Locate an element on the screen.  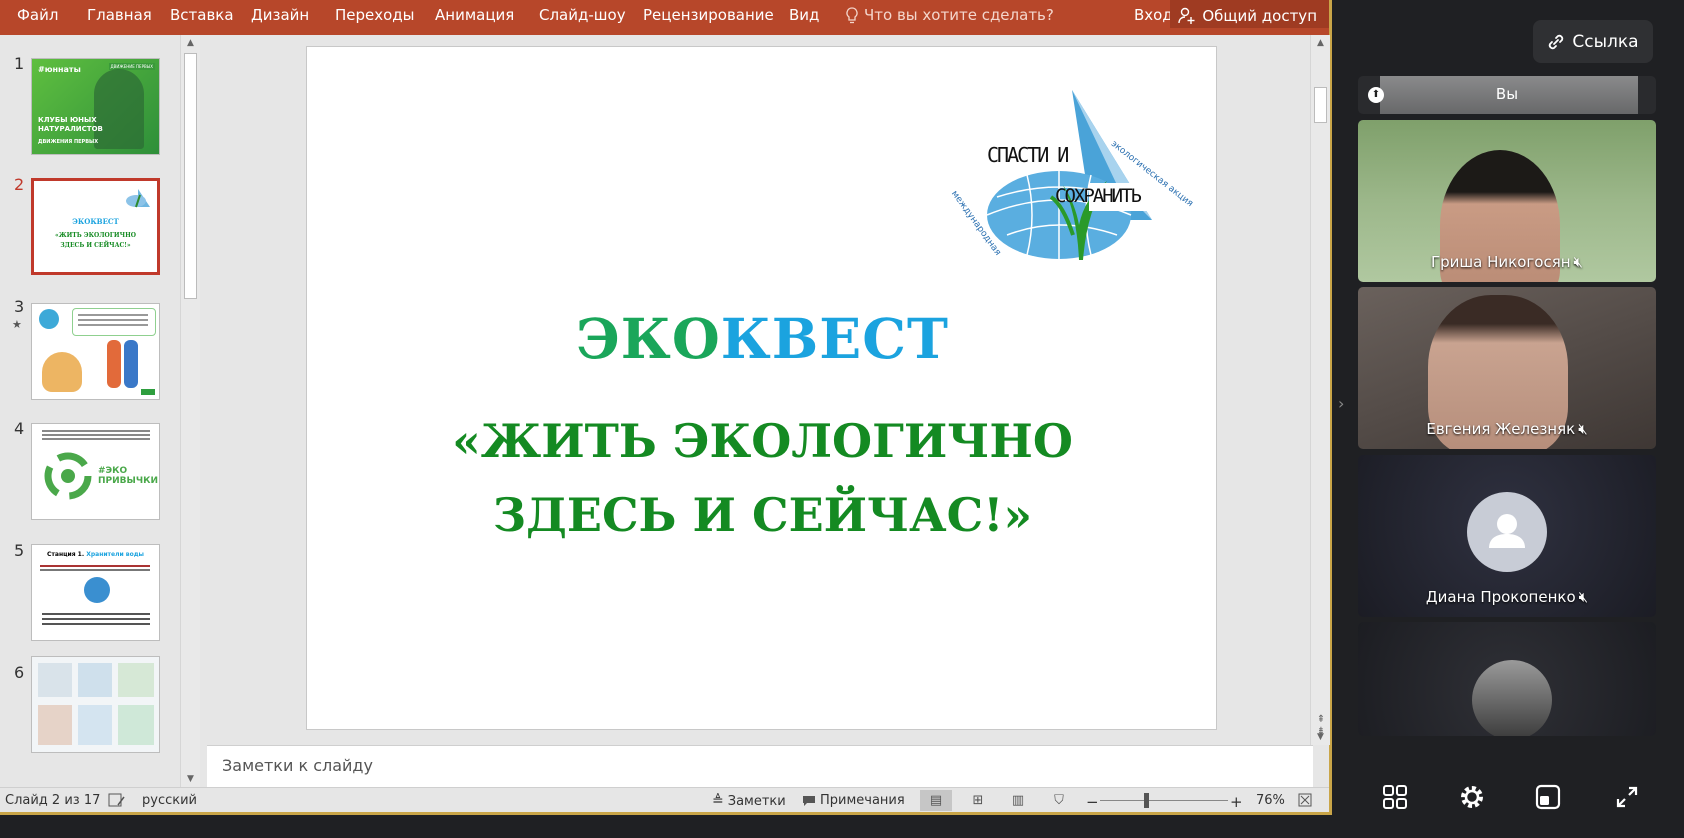
reading-view-icon: ▥ is located at coordinates (1018, 800).